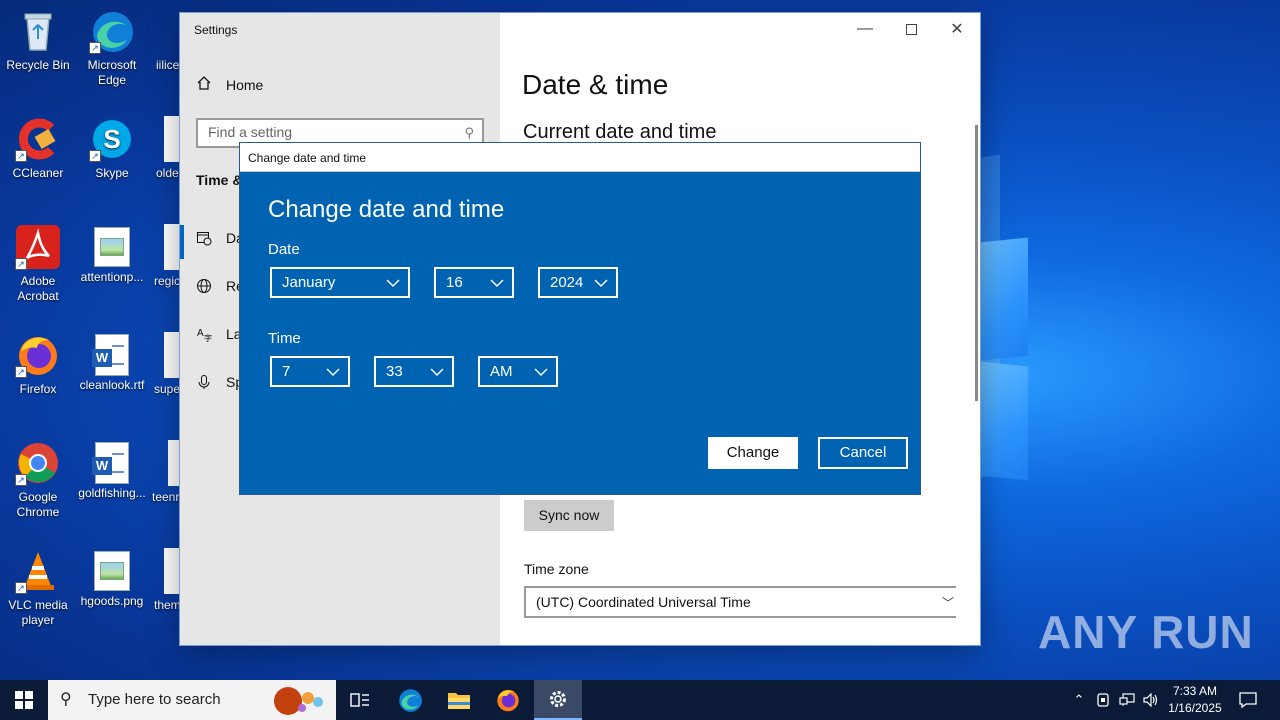  What do you see at coordinates (167, 281) in the screenshot?
I see `desktop-icon-label: regic` at bounding box center [167, 281].